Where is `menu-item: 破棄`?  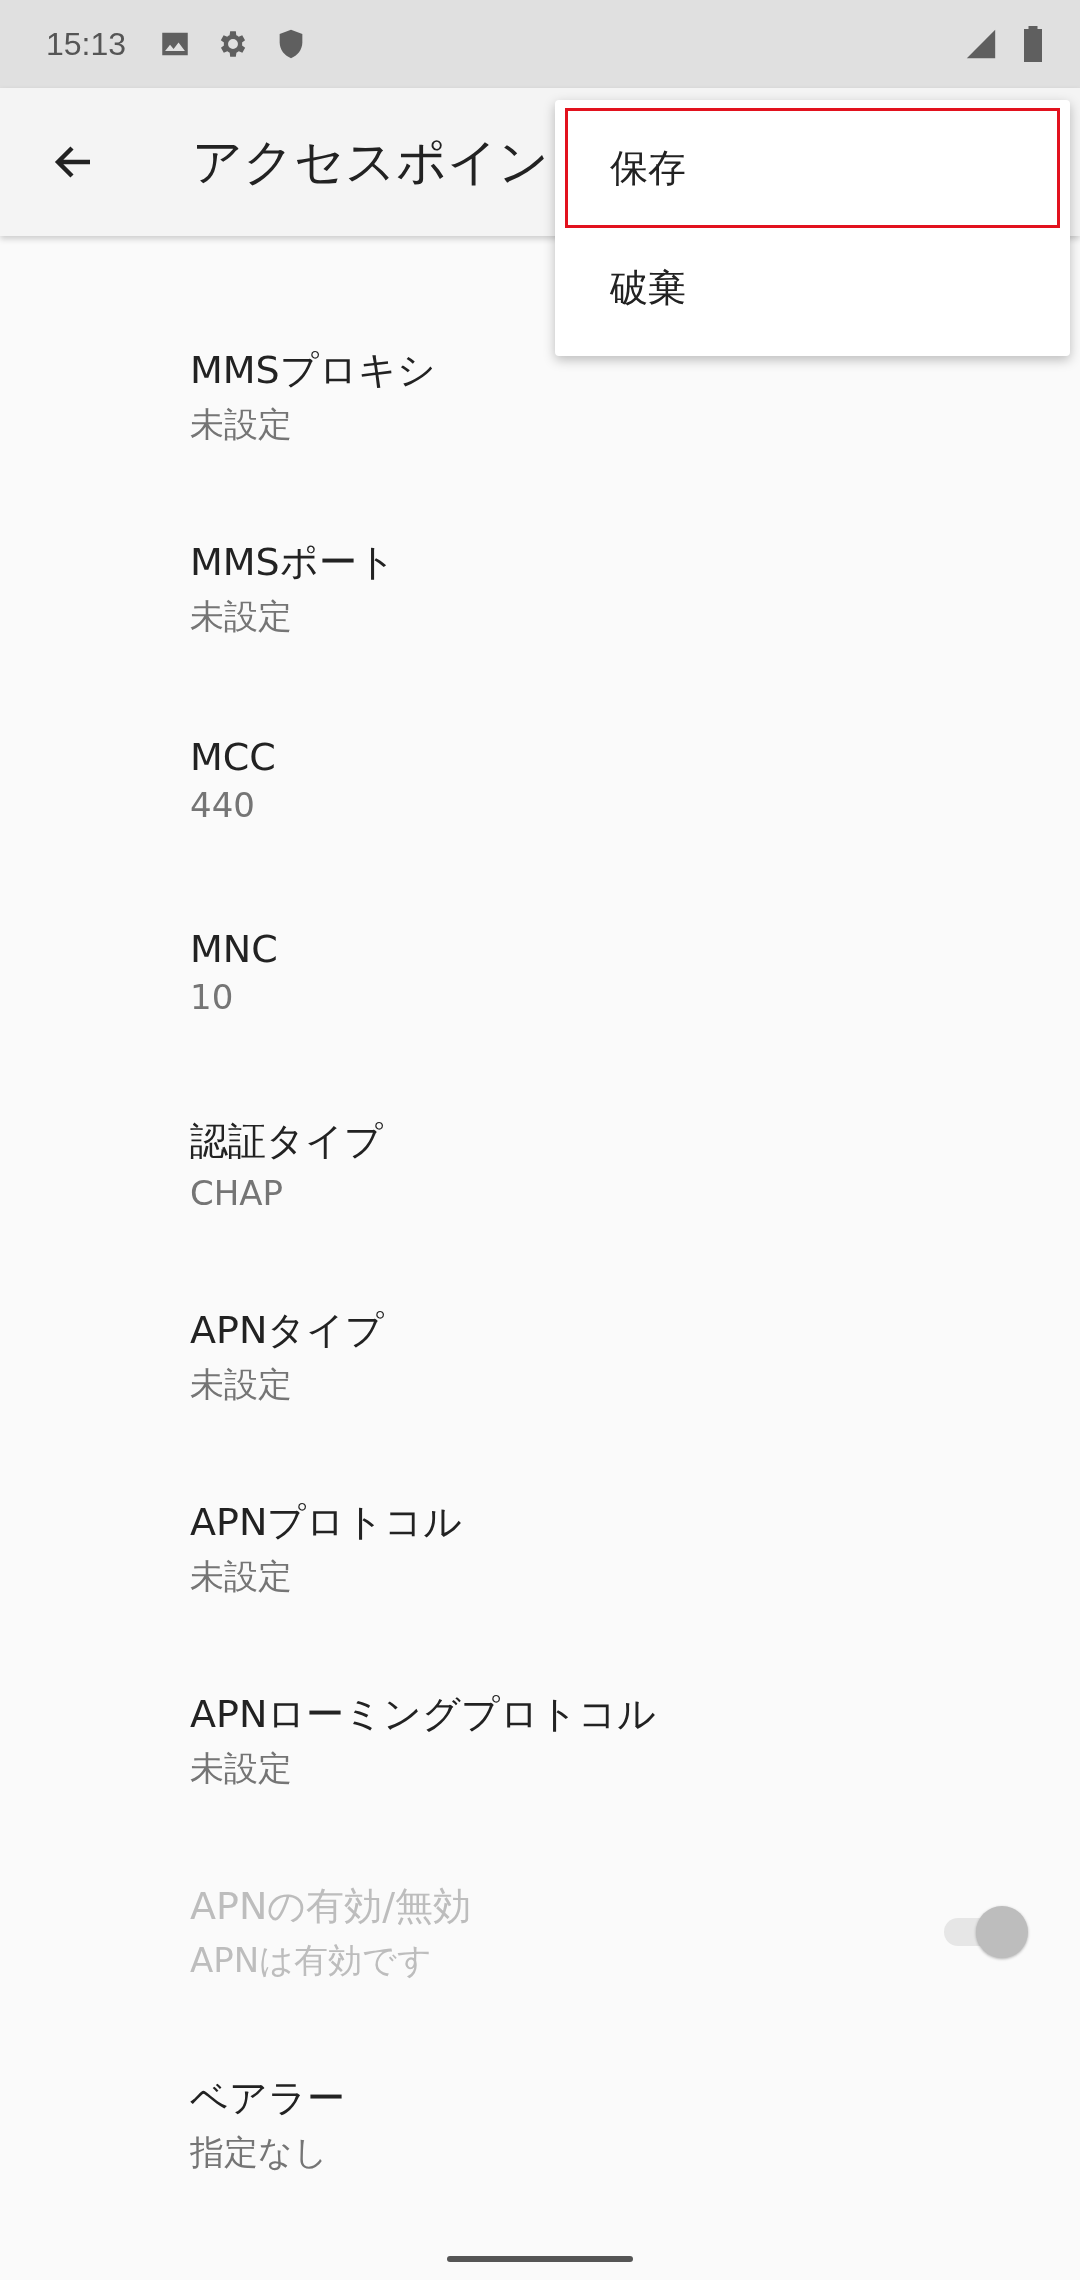
menu-item: 破棄 is located at coordinates (812, 288).